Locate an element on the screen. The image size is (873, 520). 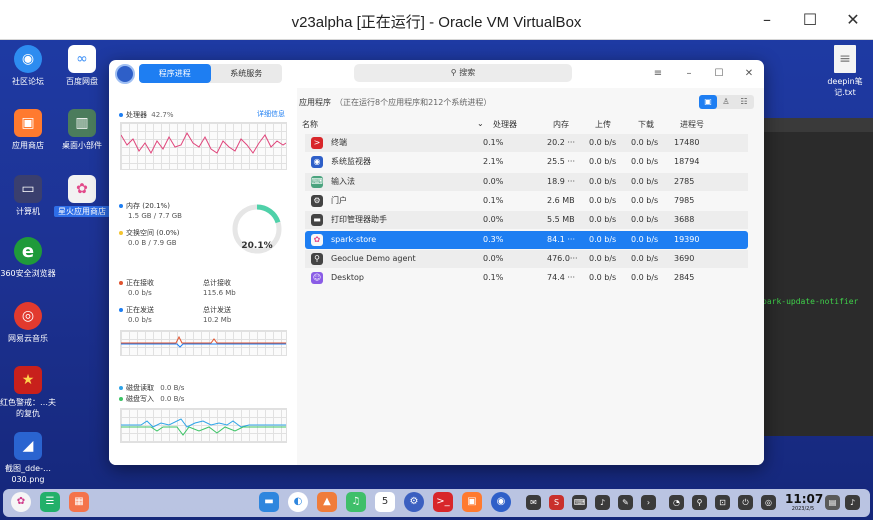
process-cpu: 2.1% is located at coordinates (493, 162).